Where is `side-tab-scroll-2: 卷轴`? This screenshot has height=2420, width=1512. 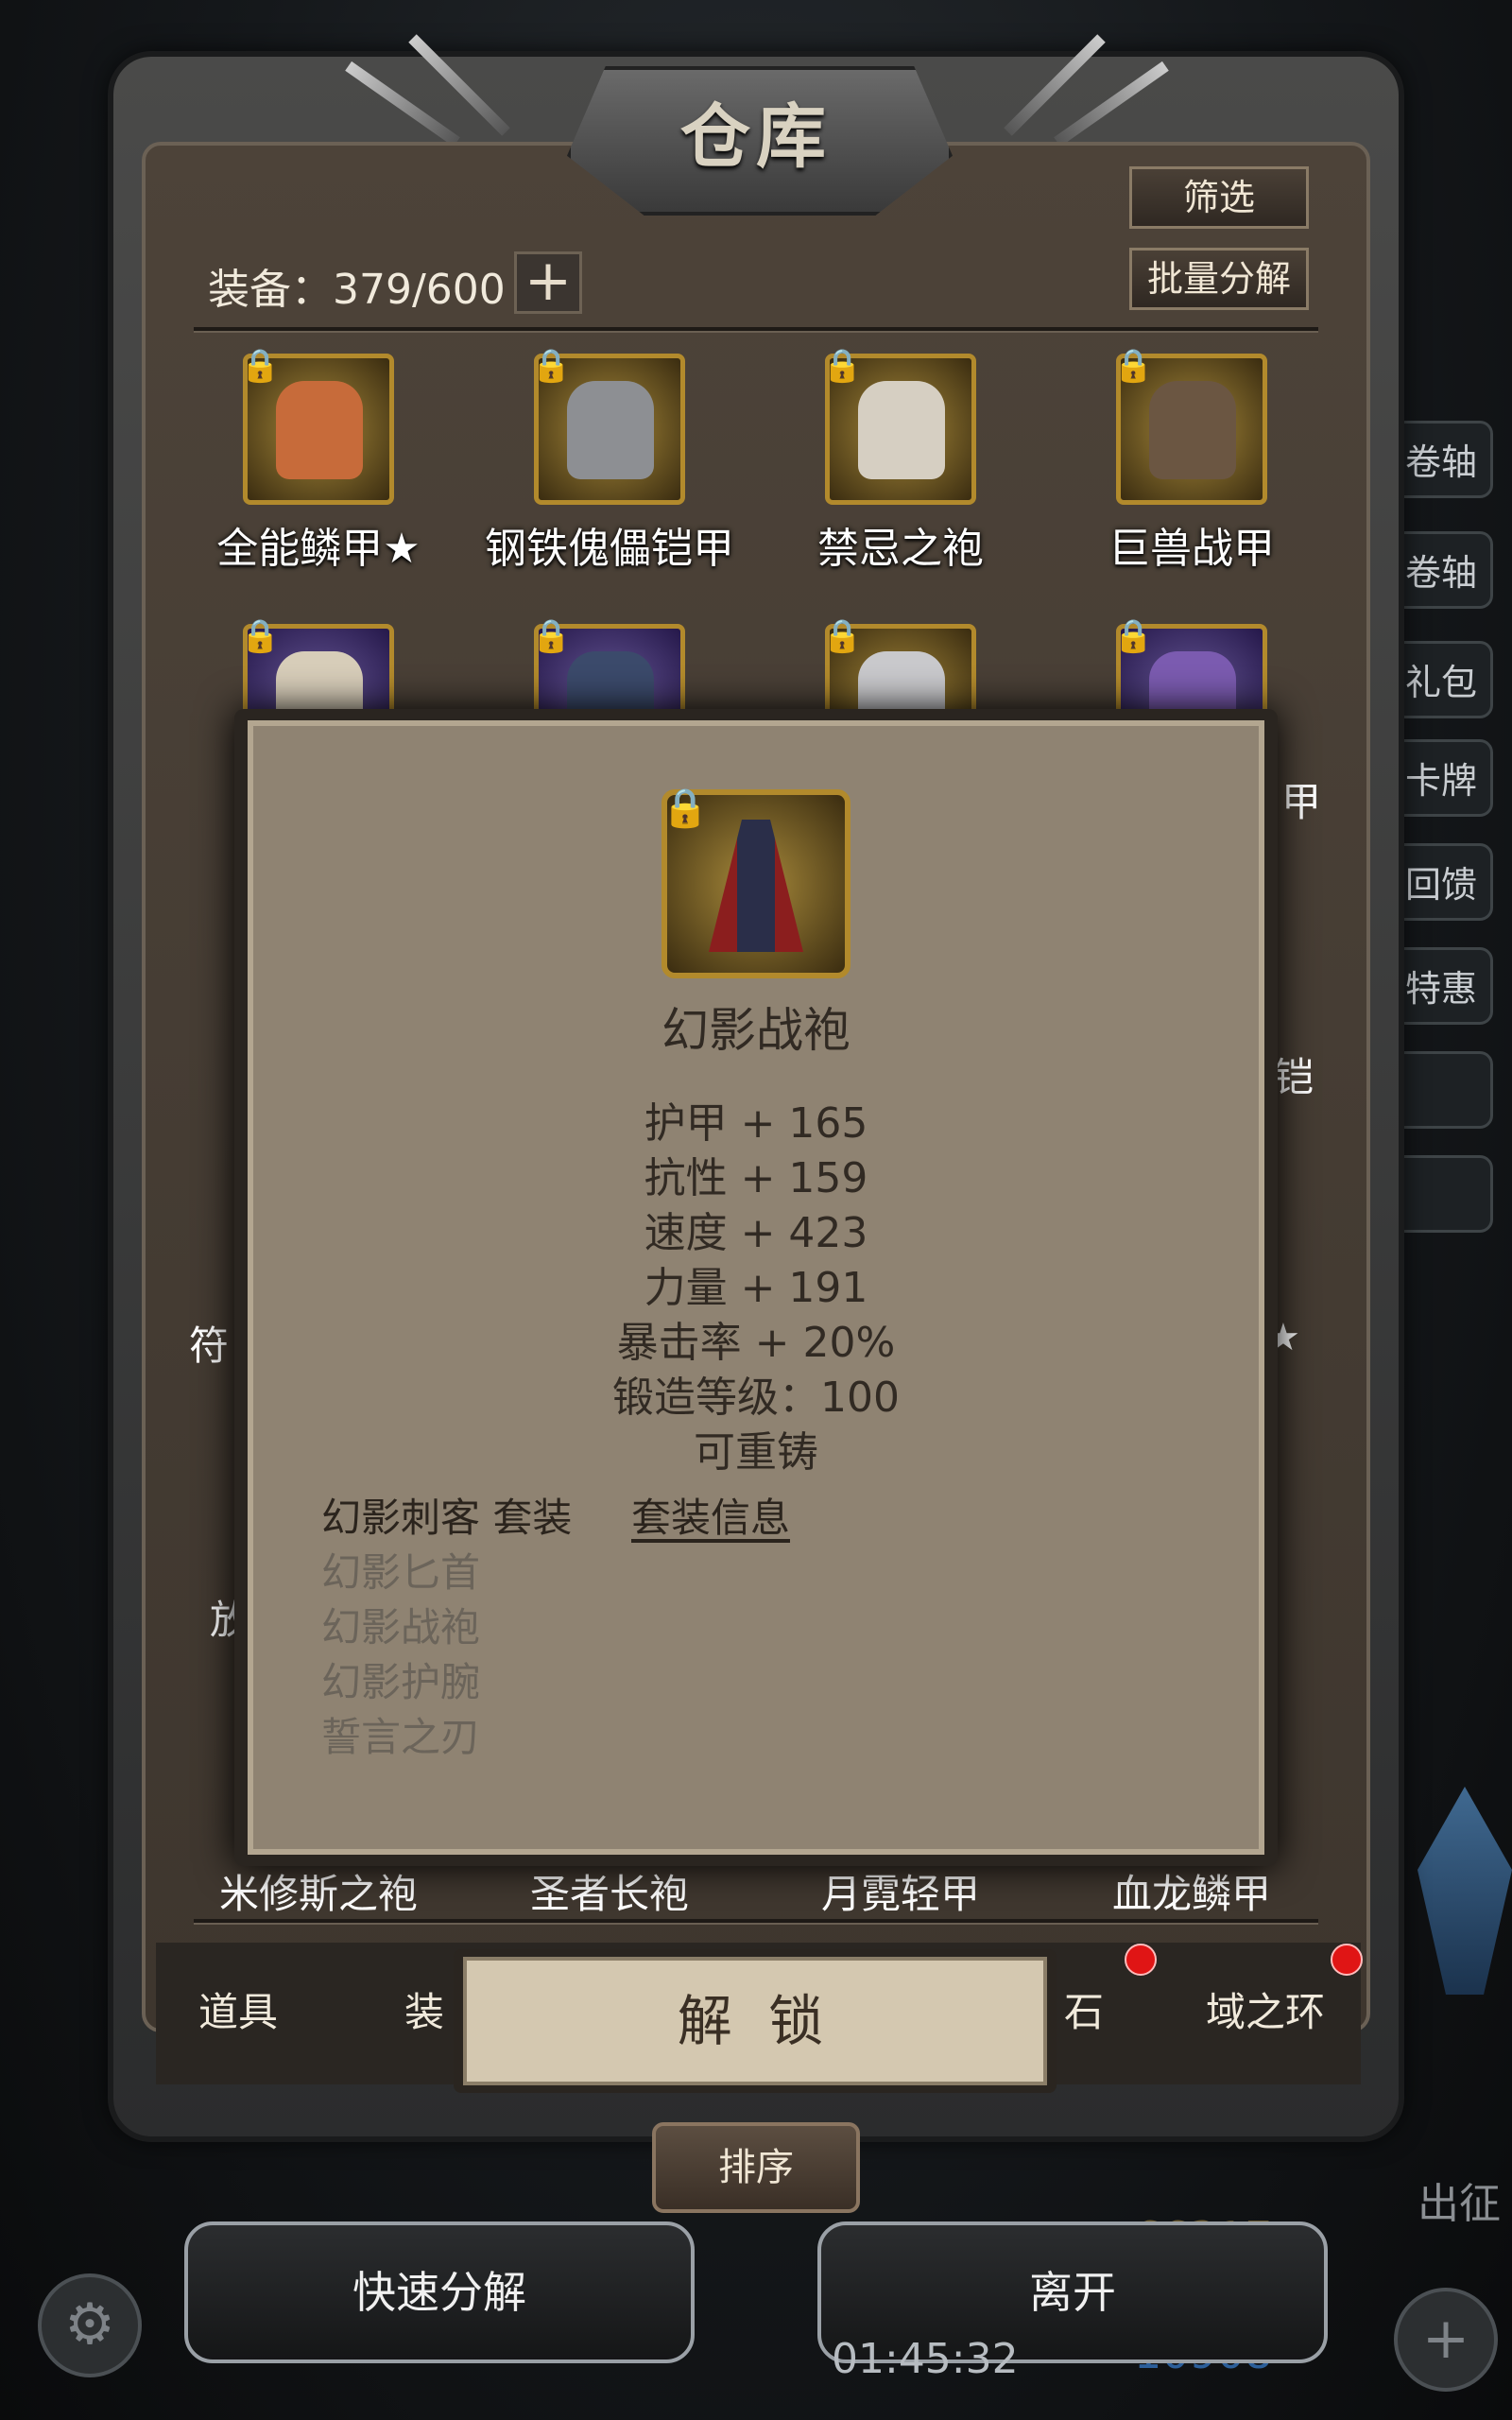
side-tab-scroll-2: 卷轴 is located at coordinates (1441, 570).